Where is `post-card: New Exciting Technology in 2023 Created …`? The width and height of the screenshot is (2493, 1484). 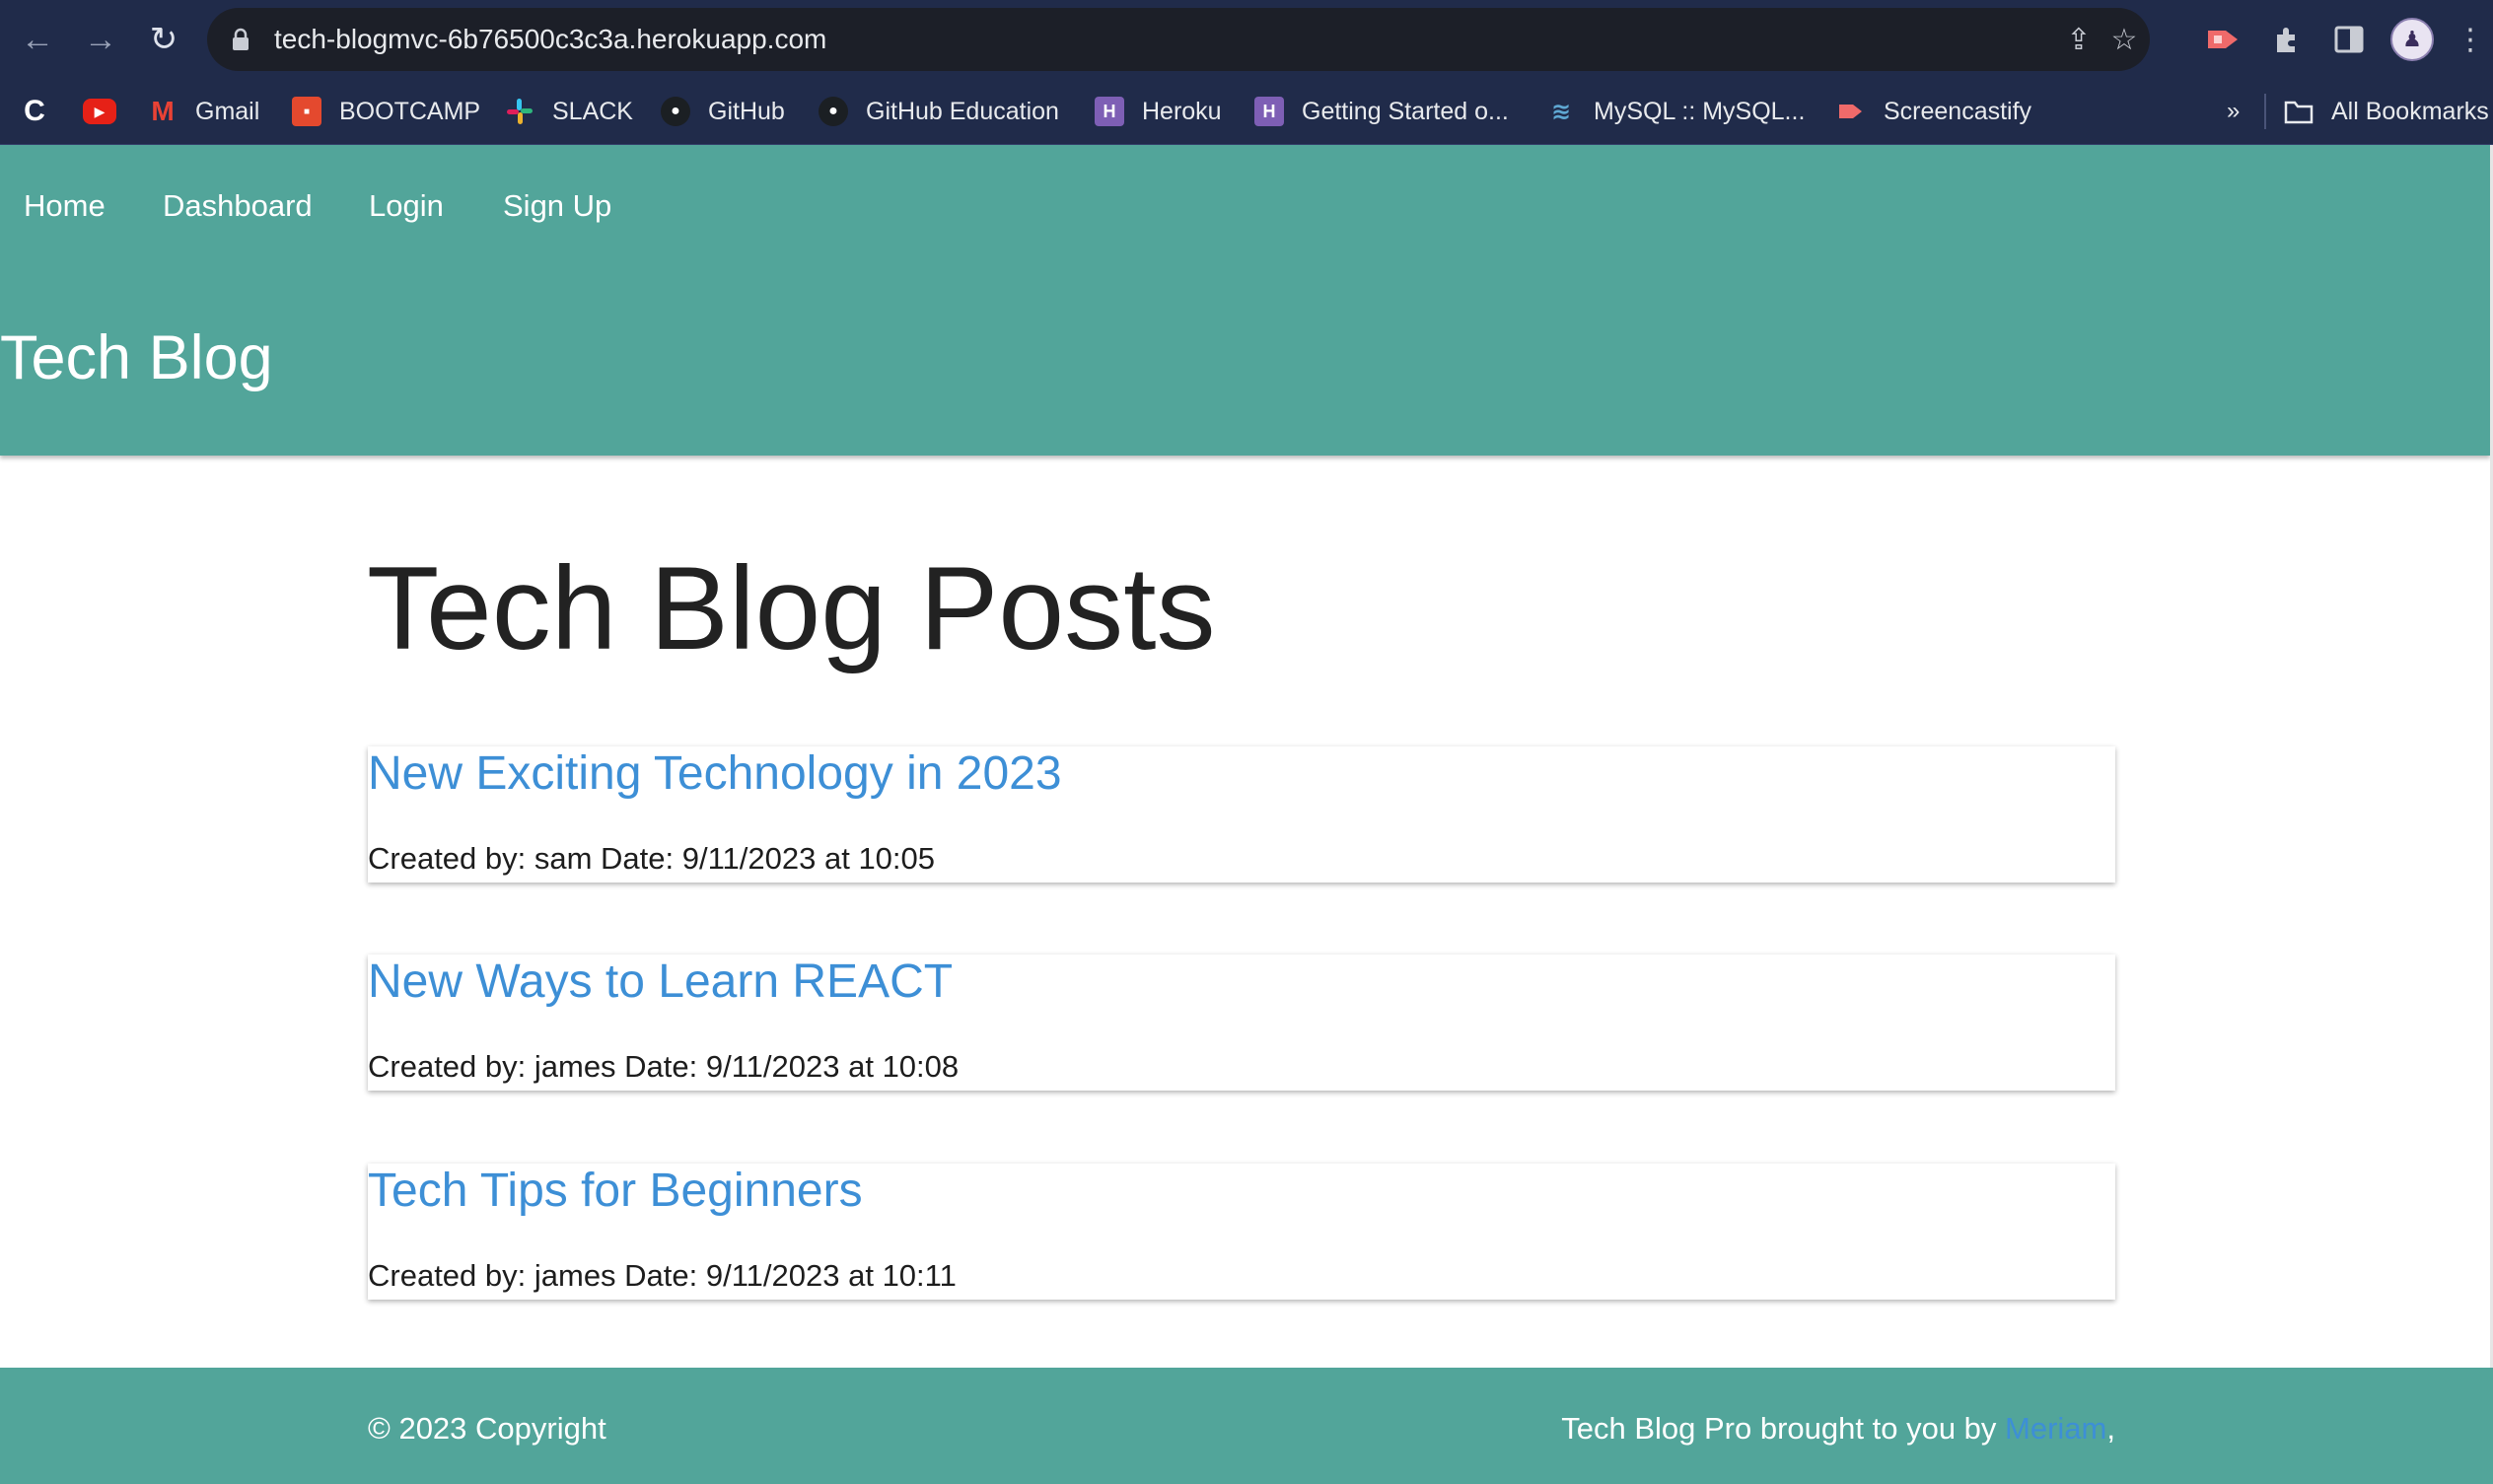 post-card: New Exciting Technology in 2023 Created … is located at coordinates (1241, 814).